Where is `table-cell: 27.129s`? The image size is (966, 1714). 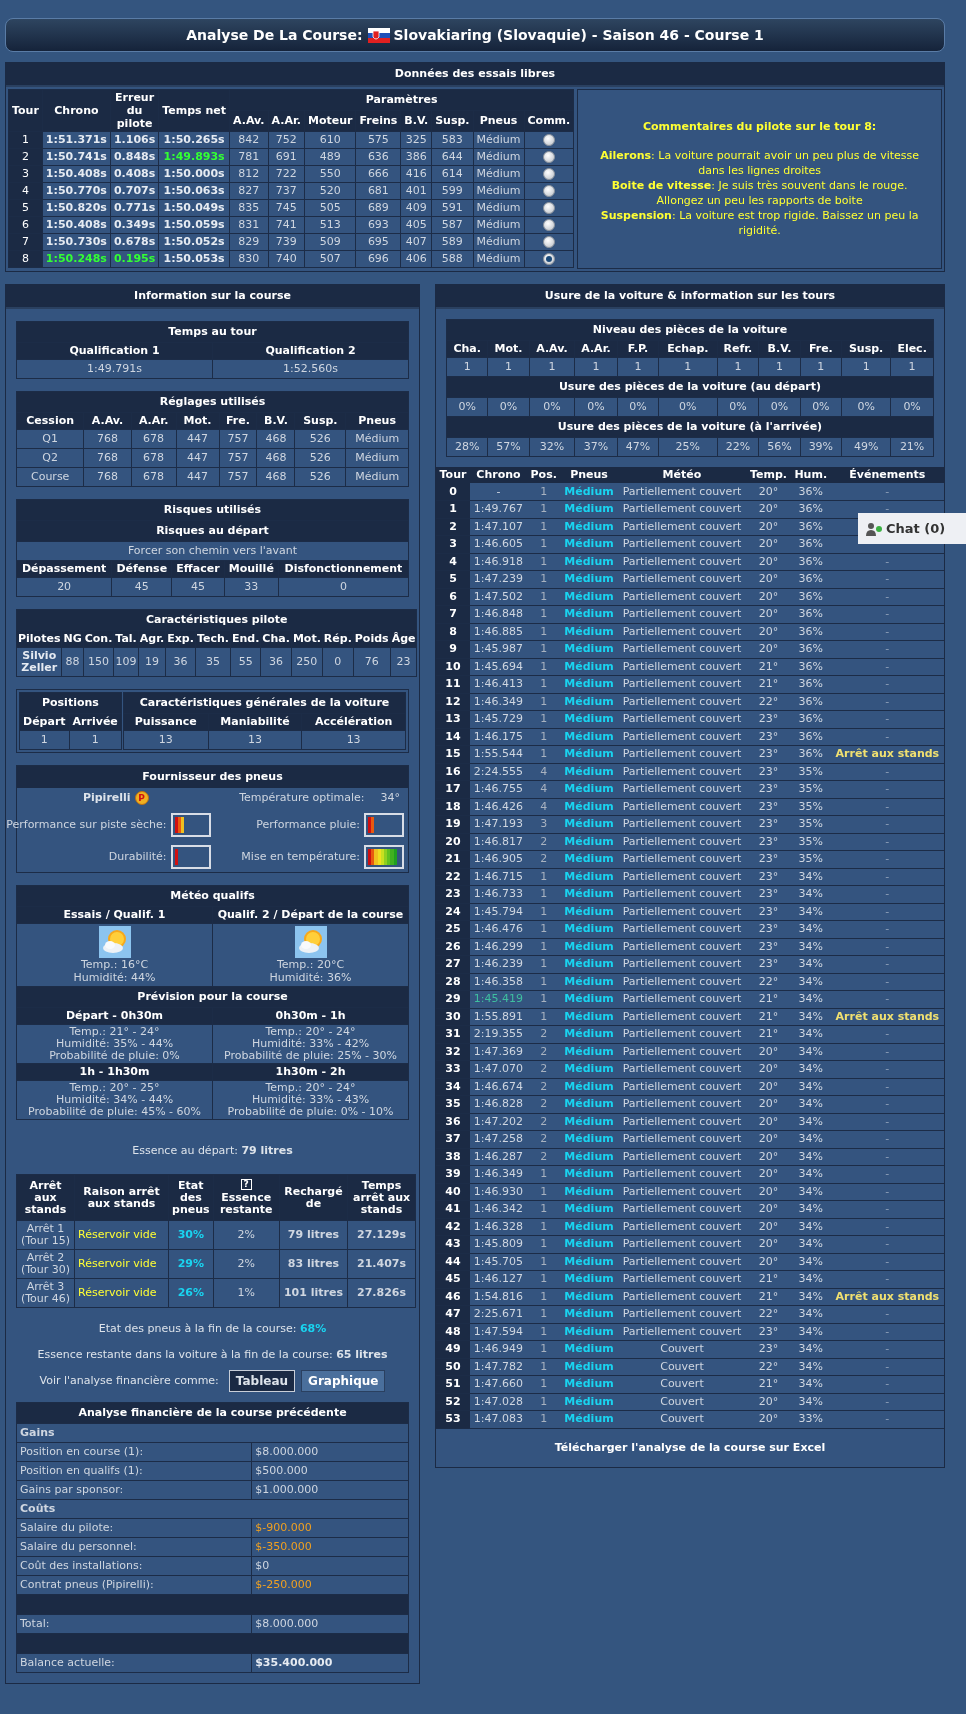 table-cell: 27.129s is located at coordinates (381, 1235).